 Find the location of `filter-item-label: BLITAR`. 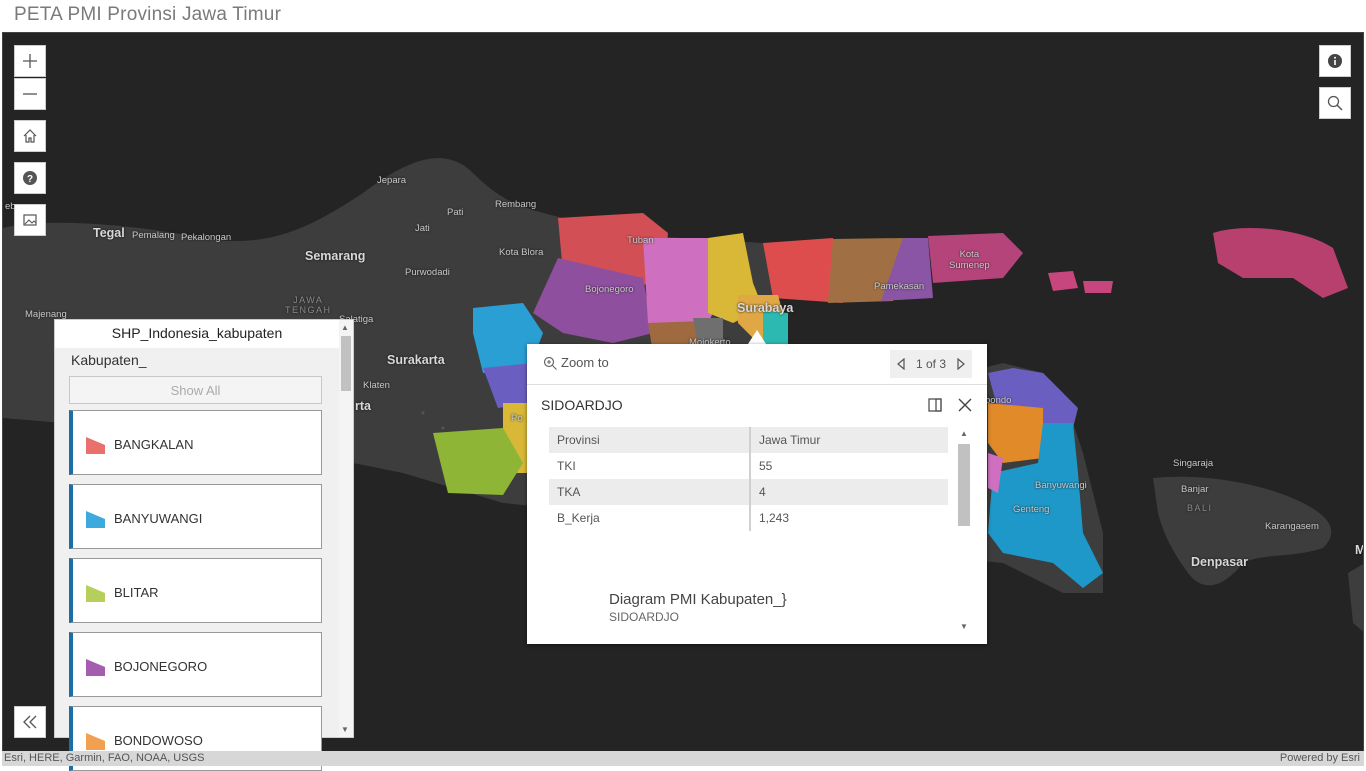

filter-item-label: BLITAR is located at coordinates (136, 592).